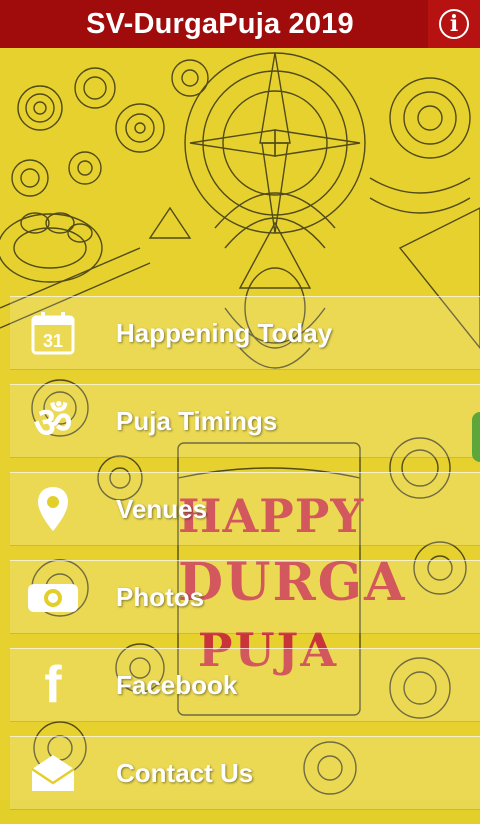  I want to click on facebook-icon: f, so click(53, 685).